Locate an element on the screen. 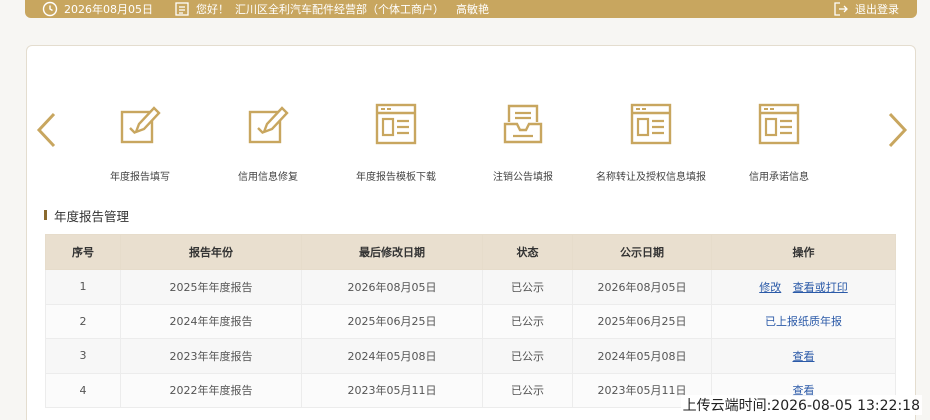 This screenshot has width=930, height=420. carousel-next-button is located at coordinates (897, 130).